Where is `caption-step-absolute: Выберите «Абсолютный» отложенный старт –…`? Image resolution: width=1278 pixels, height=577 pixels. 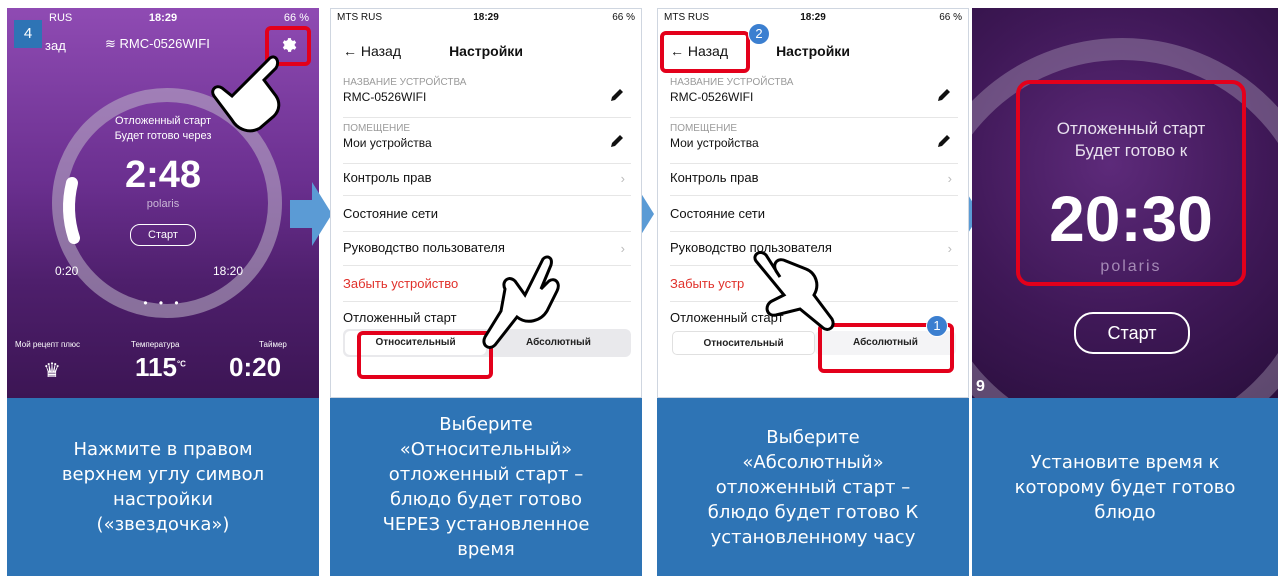 caption-step-absolute: Выберите «Абсолютный» отложенный старт –… is located at coordinates (813, 487).